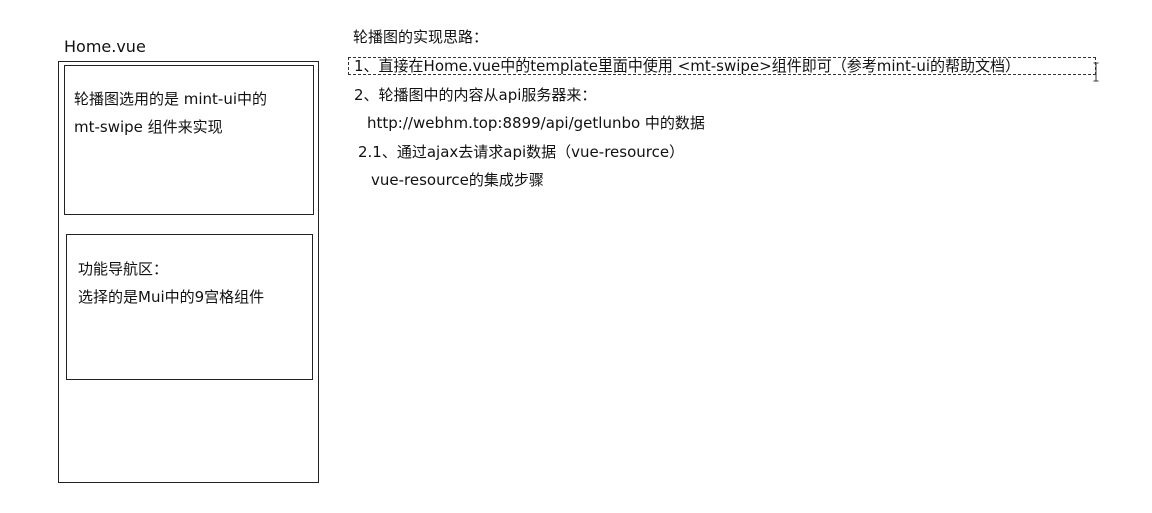  What do you see at coordinates (421, 37) in the screenshot?
I see `notes-title: 轮播图的实现思路：` at bounding box center [421, 37].